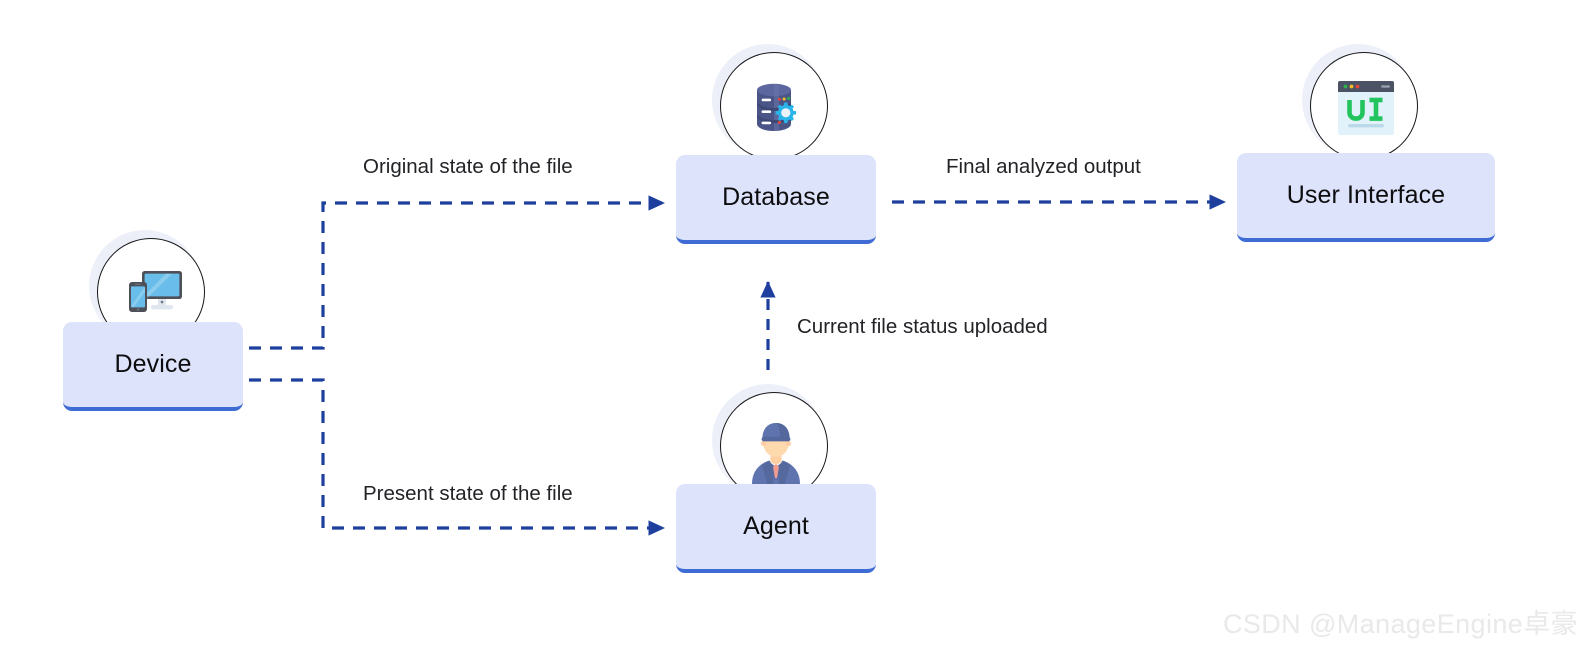 This screenshot has height=649, width=1592. What do you see at coordinates (1366, 195) in the screenshot?
I see `user-interface-label: User Interface` at bounding box center [1366, 195].